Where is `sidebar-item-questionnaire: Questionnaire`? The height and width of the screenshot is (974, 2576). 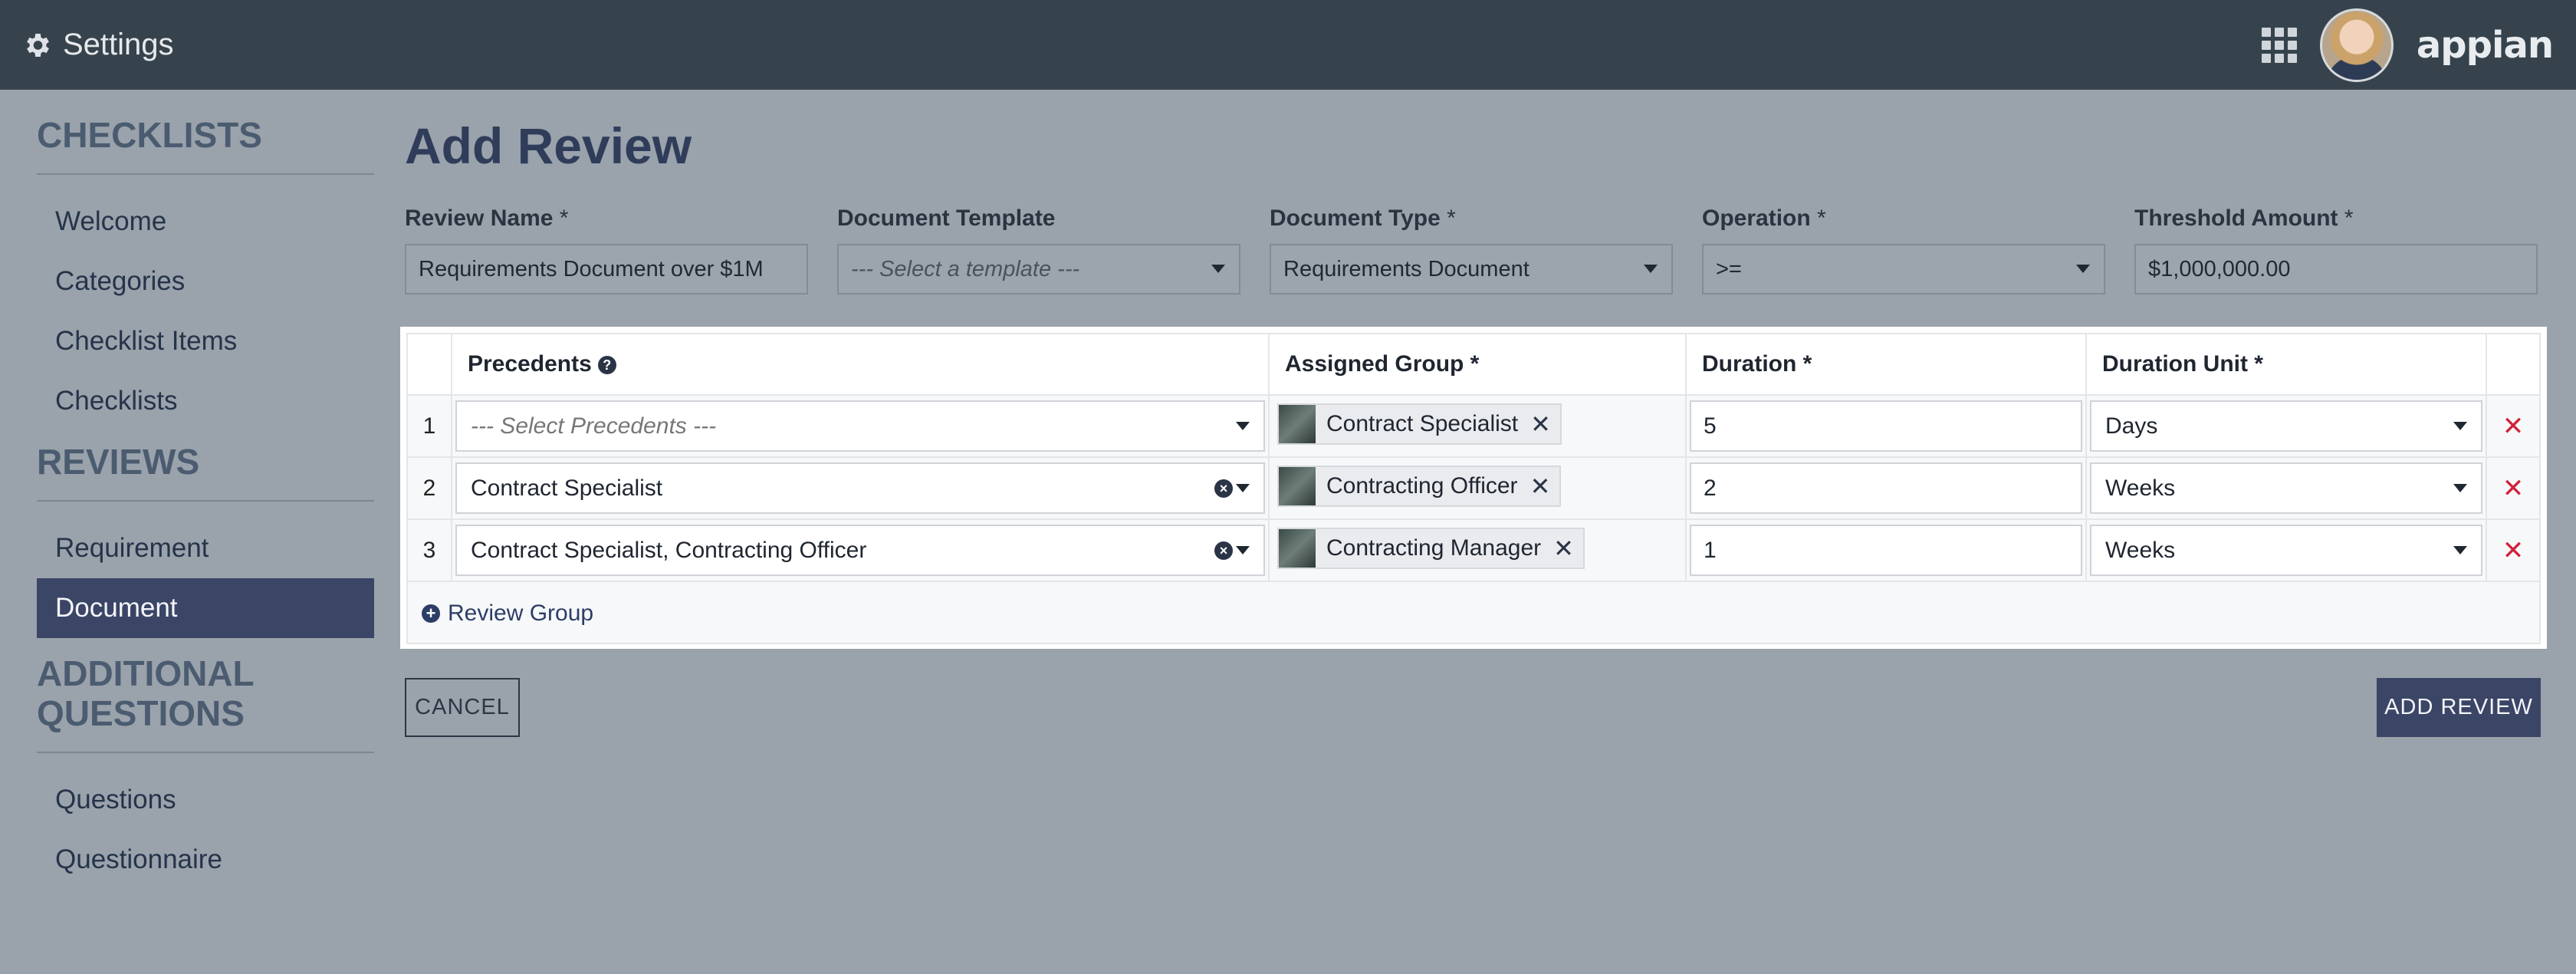
sidebar-item-questionnaire: Questionnaire is located at coordinates (205, 860).